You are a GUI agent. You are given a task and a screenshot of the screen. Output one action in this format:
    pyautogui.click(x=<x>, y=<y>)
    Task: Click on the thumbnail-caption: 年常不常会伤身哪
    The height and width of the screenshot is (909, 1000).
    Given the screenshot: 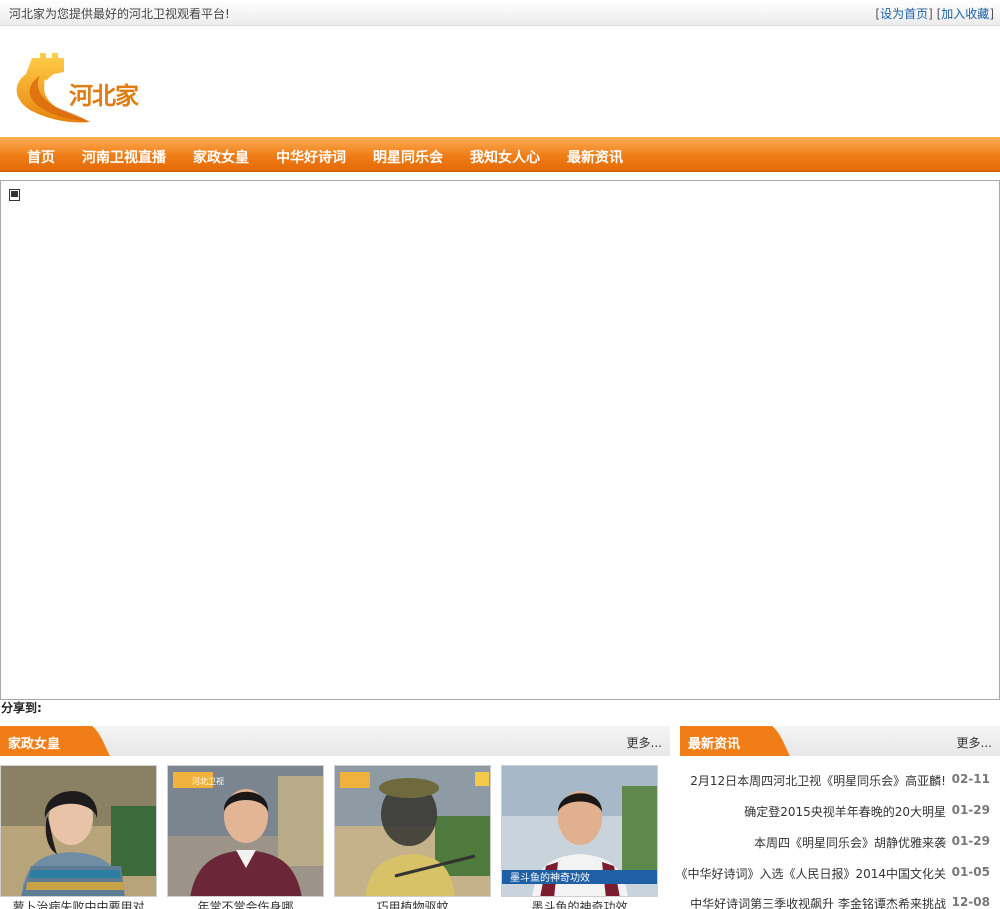 What is the action you would take?
    pyautogui.click(x=245, y=903)
    